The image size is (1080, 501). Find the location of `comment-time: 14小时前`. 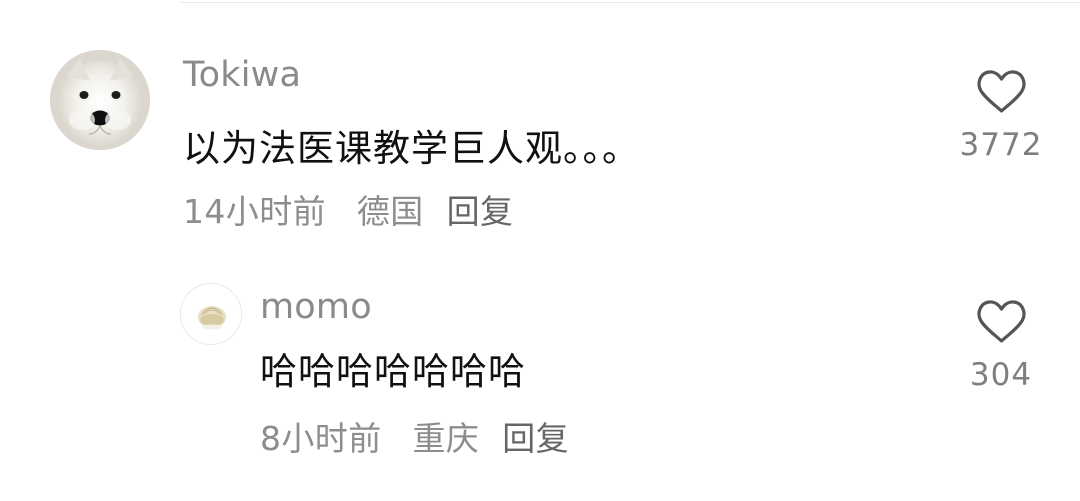

comment-time: 14小时前 is located at coordinates (254, 211).